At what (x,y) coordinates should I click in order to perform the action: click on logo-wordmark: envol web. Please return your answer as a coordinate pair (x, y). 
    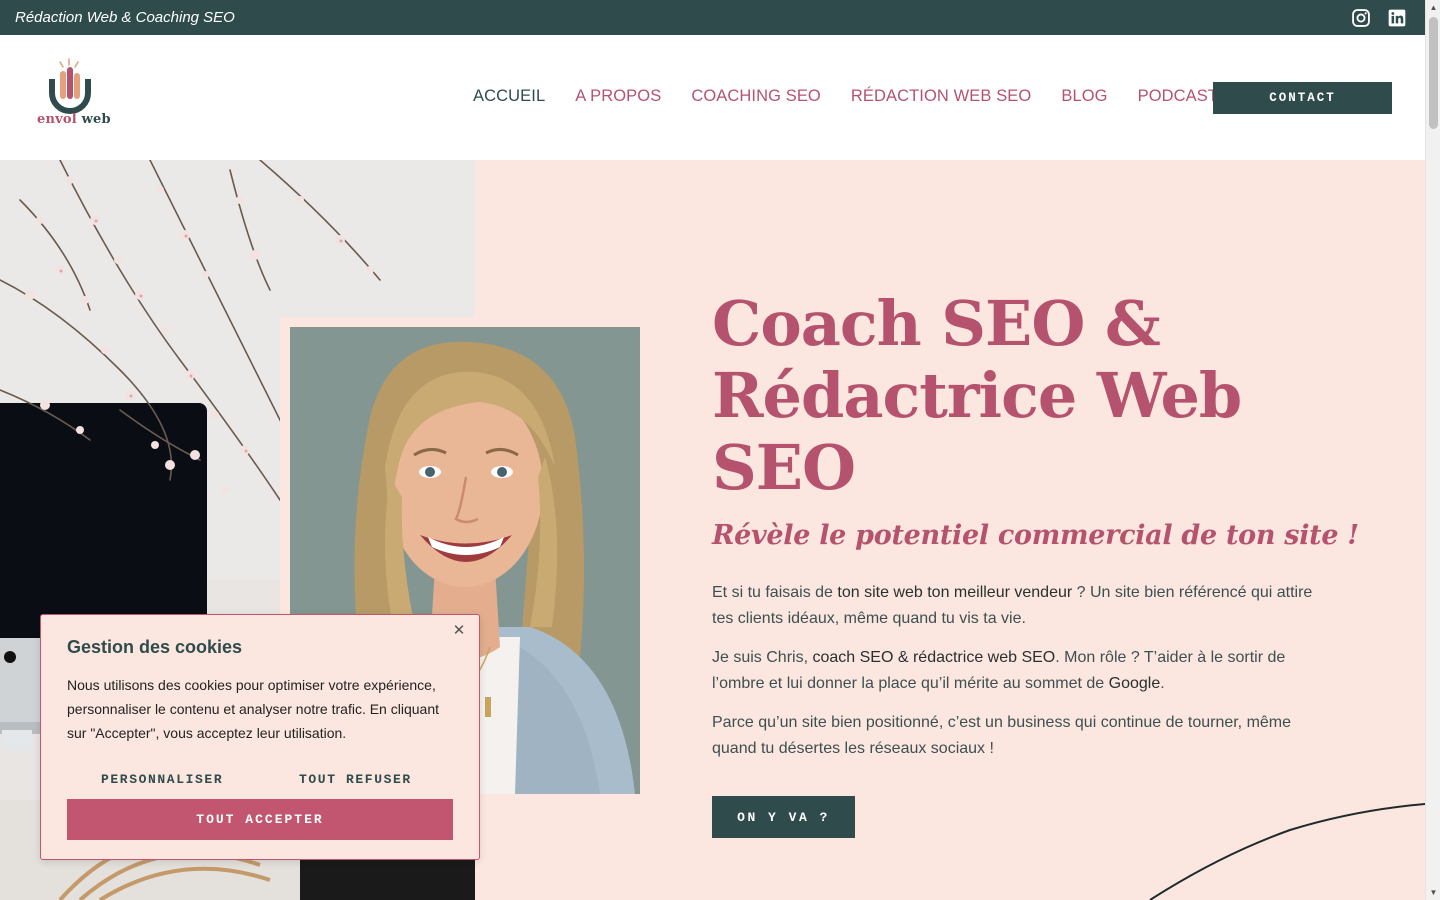
    Looking at the image, I should click on (74, 119).